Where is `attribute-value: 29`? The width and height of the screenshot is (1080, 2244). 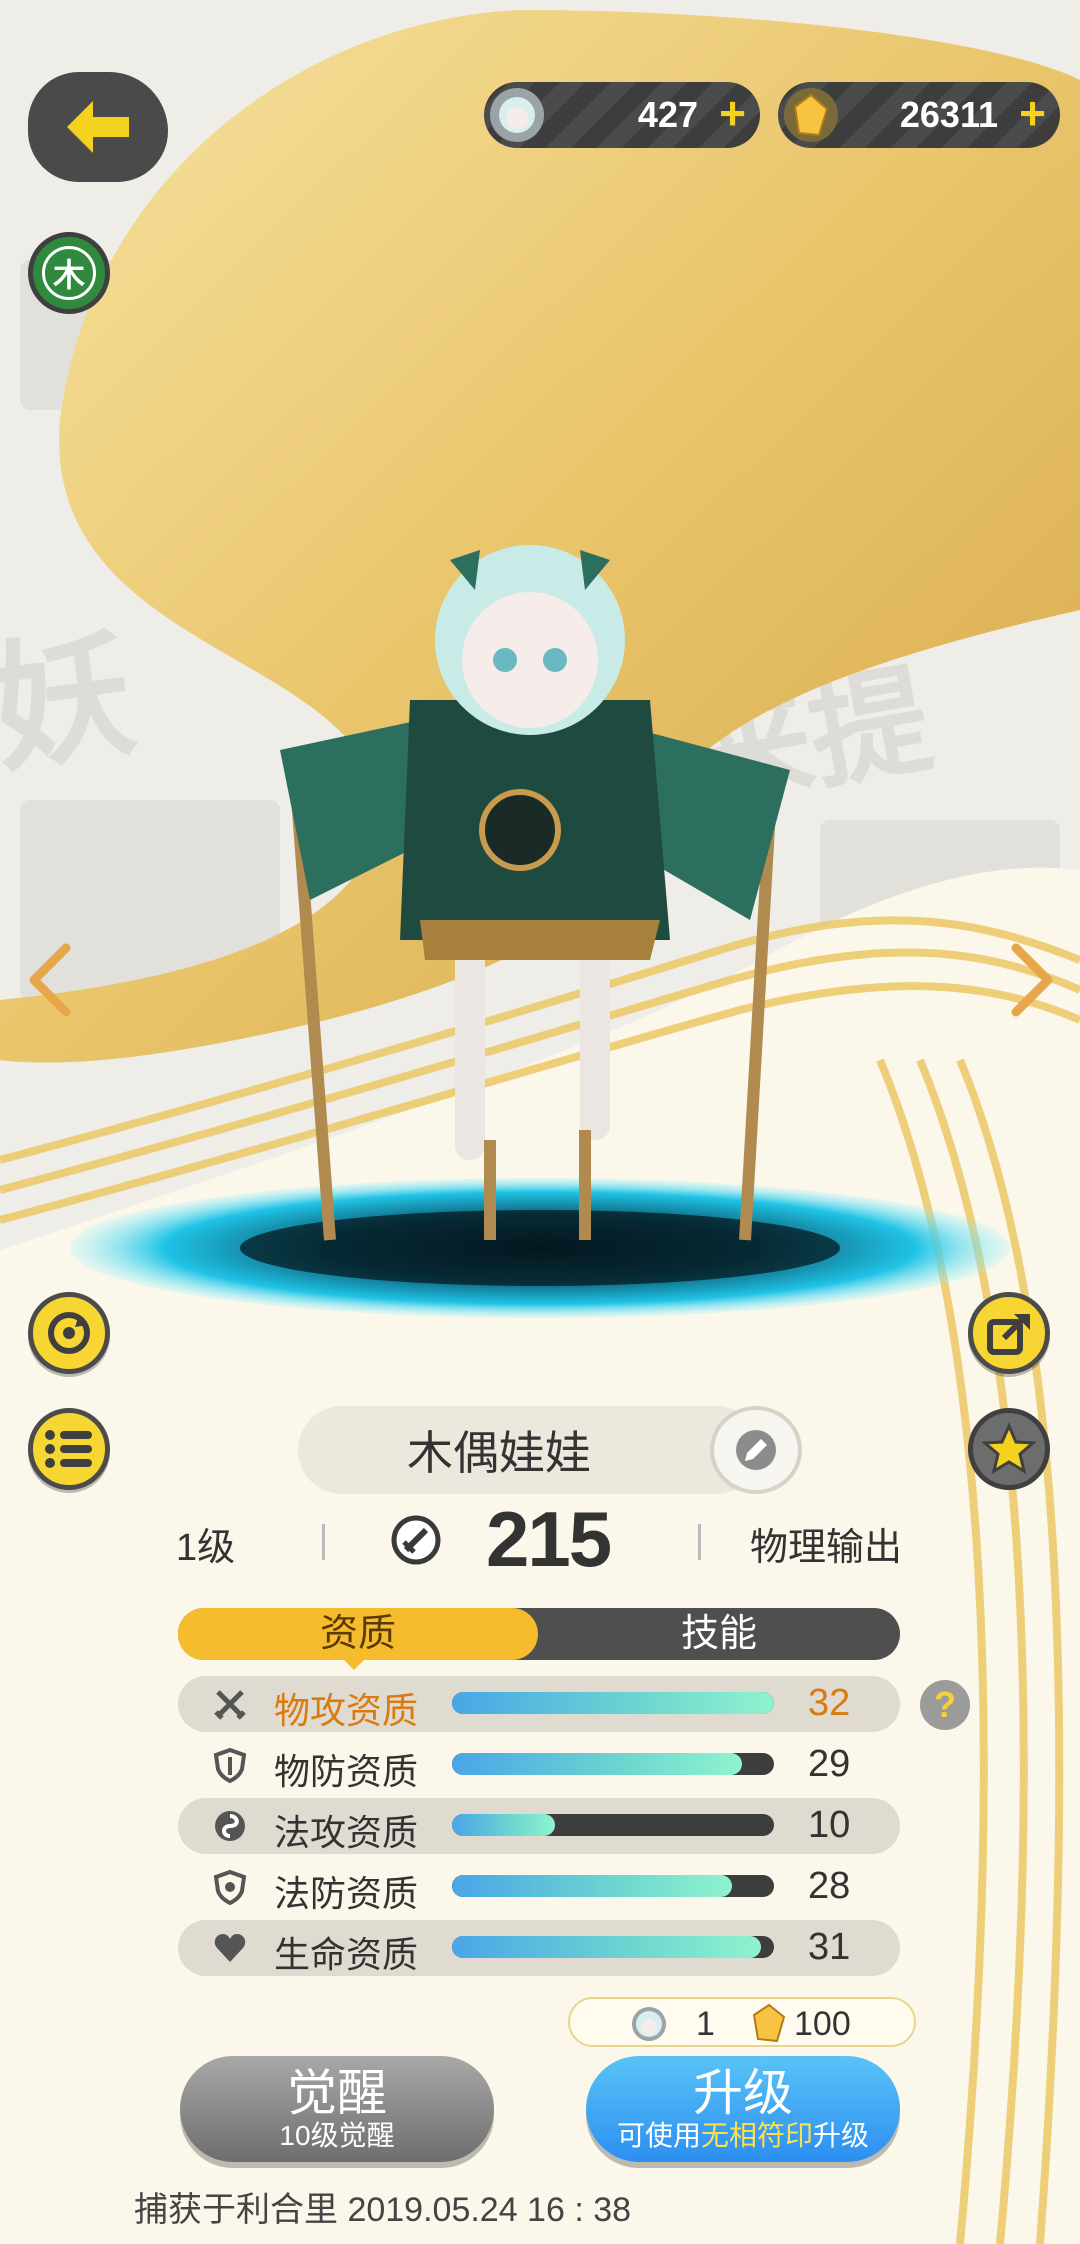
attribute-value: 29 is located at coordinates (829, 1764).